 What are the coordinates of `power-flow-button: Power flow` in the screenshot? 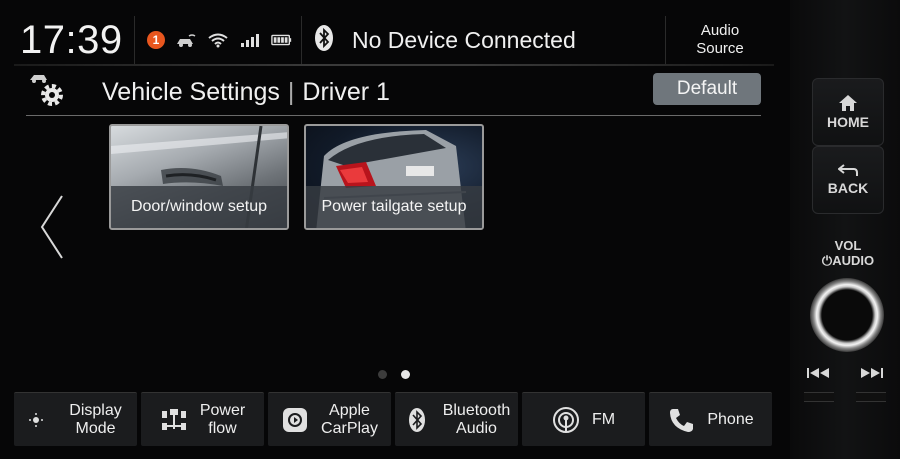 It's located at (202, 419).